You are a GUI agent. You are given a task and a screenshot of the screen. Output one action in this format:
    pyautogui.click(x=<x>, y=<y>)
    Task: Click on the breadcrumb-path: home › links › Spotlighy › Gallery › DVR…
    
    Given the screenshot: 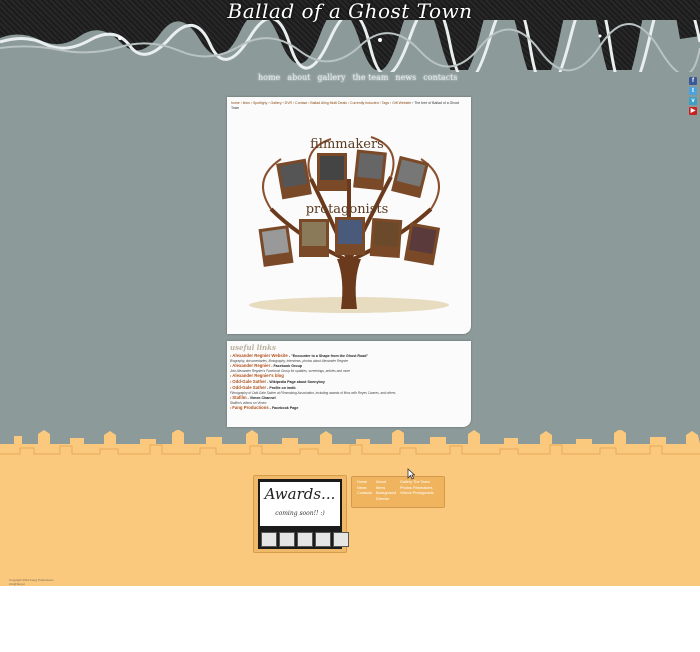 What is the action you would take?
    pyautogui.click(x=321, y=103)
    